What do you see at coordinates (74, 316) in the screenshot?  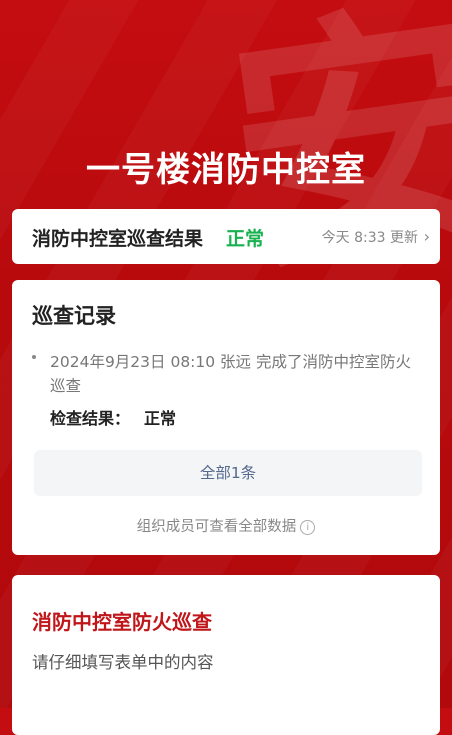 I see `records-heading: 巡查记录` at bounding box center [74, 316].